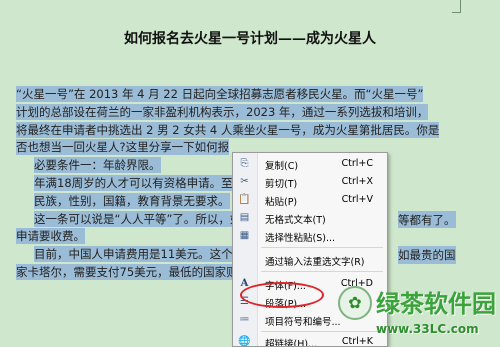 The width and height of the screenshot is (500, 347). I want to click on text-line-tail: 等都有了。, so click(427, 219).